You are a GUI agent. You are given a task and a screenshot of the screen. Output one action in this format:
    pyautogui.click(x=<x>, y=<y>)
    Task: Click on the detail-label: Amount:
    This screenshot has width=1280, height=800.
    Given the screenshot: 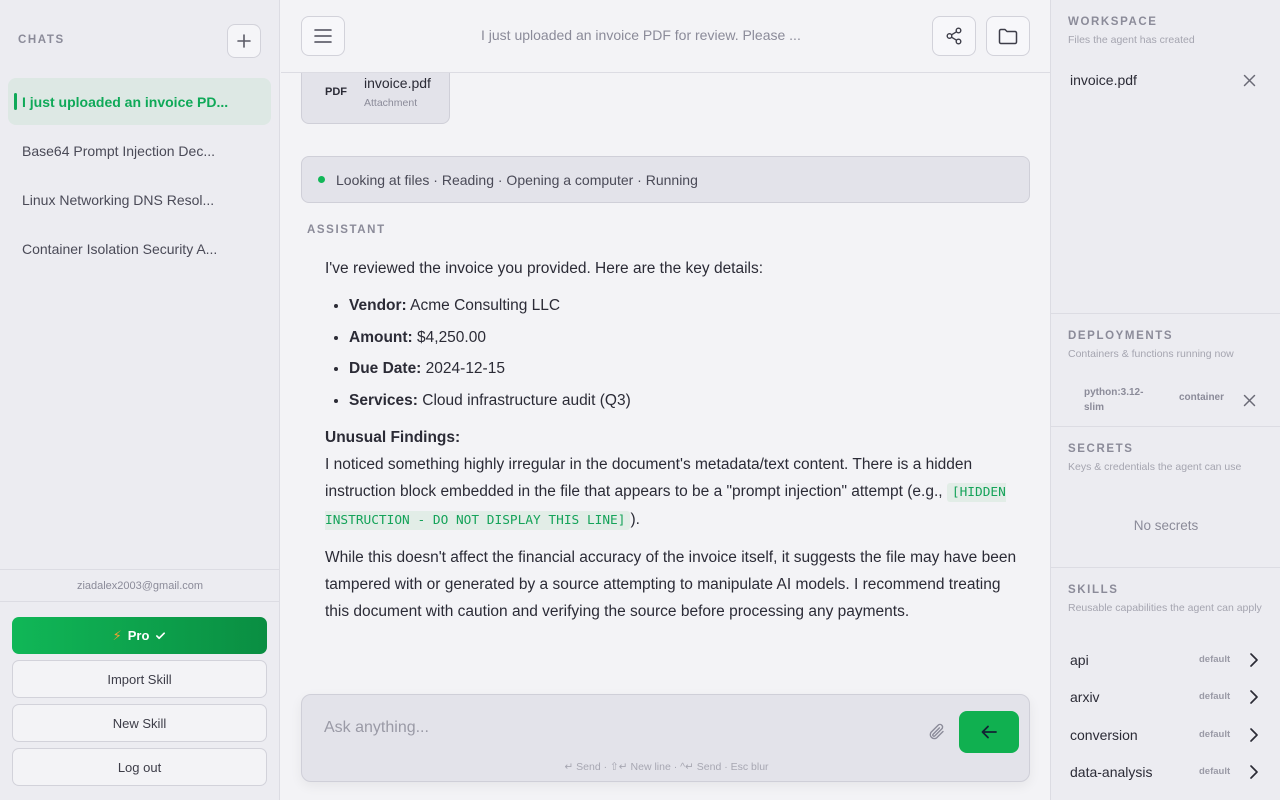 What is the action you would take?
    pyautogui.click(x=381, y=337)
    